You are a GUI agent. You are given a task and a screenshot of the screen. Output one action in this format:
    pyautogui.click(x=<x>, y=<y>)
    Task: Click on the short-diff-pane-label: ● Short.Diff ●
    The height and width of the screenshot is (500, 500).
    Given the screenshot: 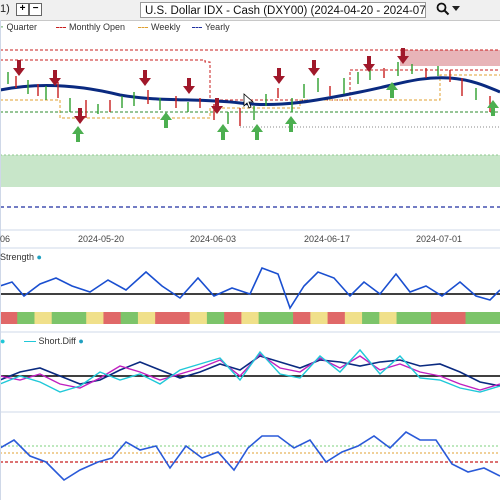 What is the action you would take?
    pyautogui.click(x=42, y=341)
    